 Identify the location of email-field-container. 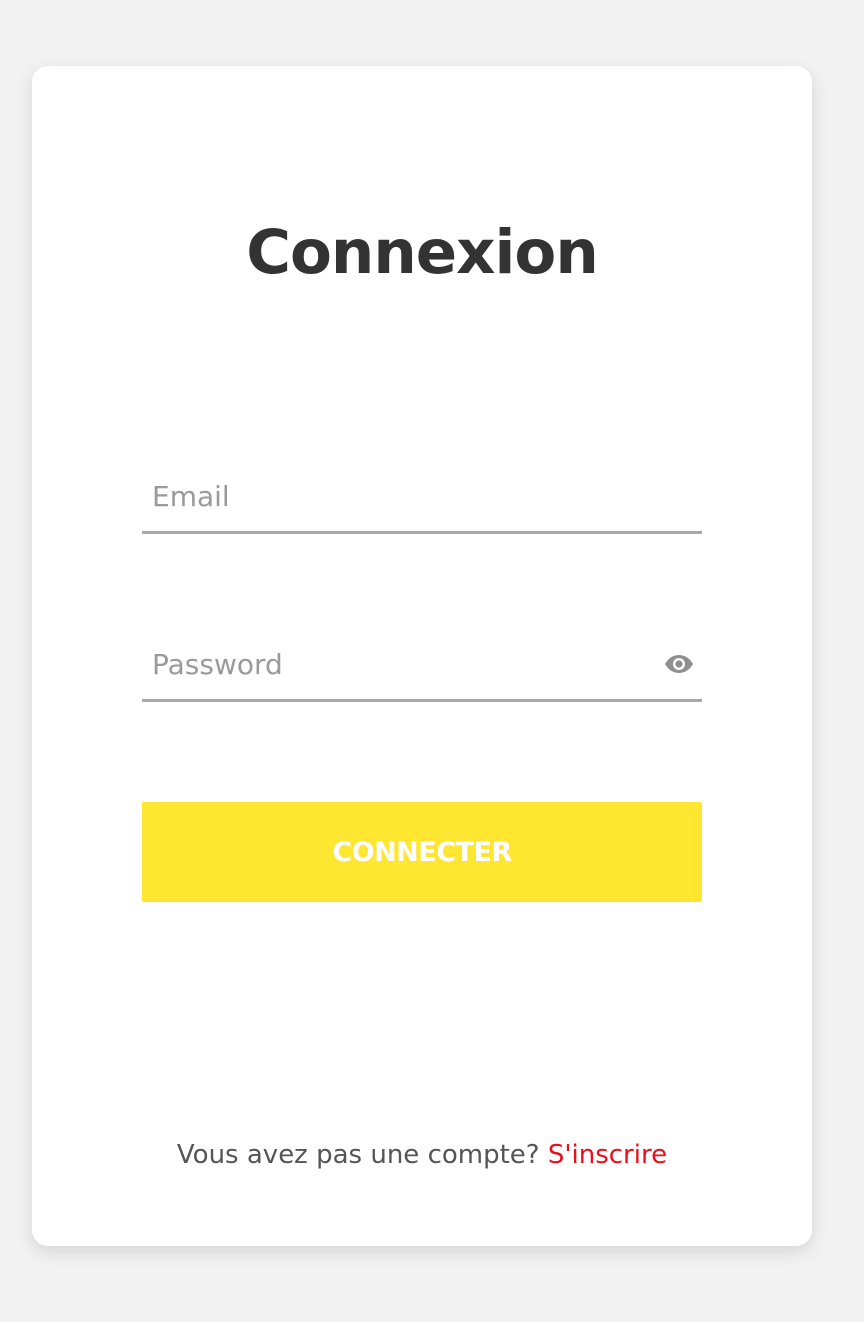
(422, 498).